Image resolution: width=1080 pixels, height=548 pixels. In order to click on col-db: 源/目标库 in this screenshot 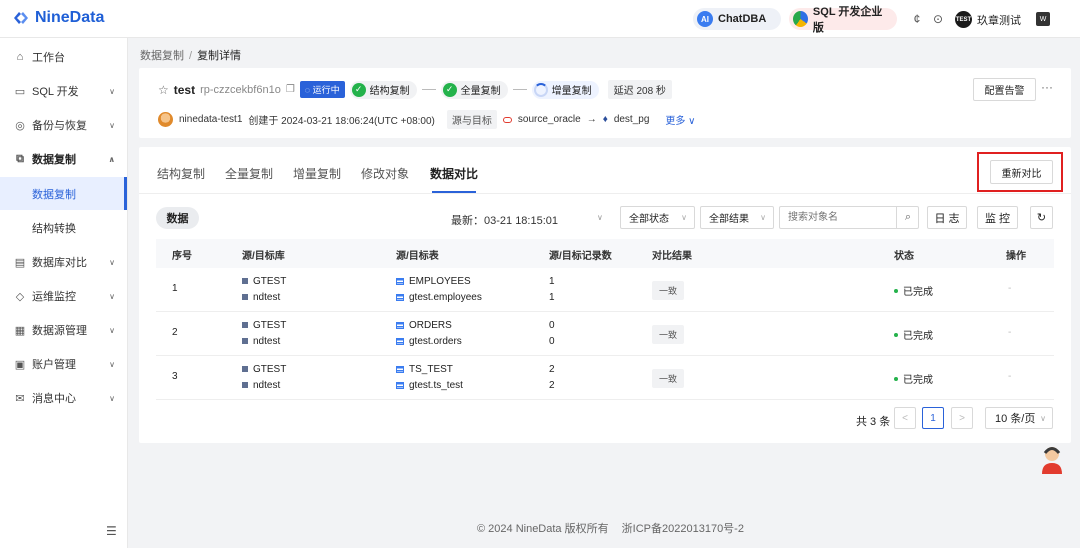, I will do `click(263, 256)`.